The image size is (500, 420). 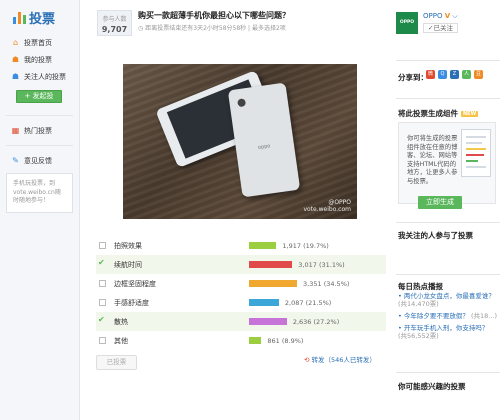 I want to click on site-title: 投票, so click(x=42, y=19).